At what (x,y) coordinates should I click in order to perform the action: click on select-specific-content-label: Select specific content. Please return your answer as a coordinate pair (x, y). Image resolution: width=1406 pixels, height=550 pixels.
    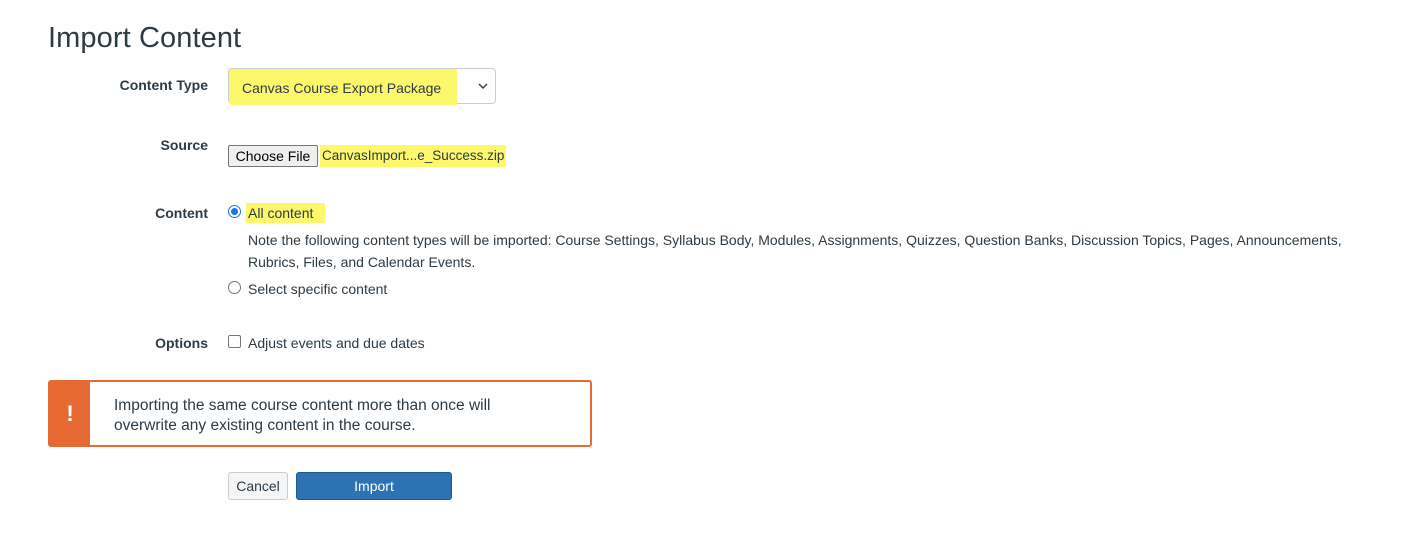
    Looking at the image, I should click on (317, 289).